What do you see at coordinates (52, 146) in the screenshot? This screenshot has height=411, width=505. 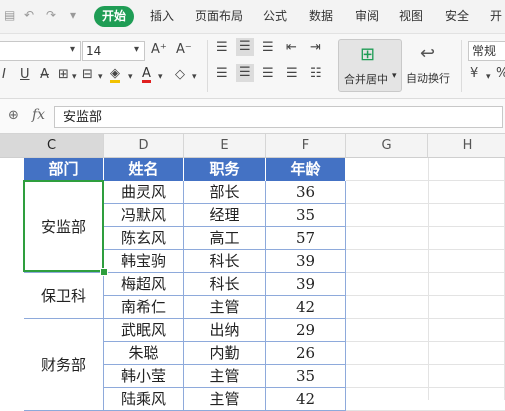 I see `column-header-c: C` at bounding box center [52, 146].